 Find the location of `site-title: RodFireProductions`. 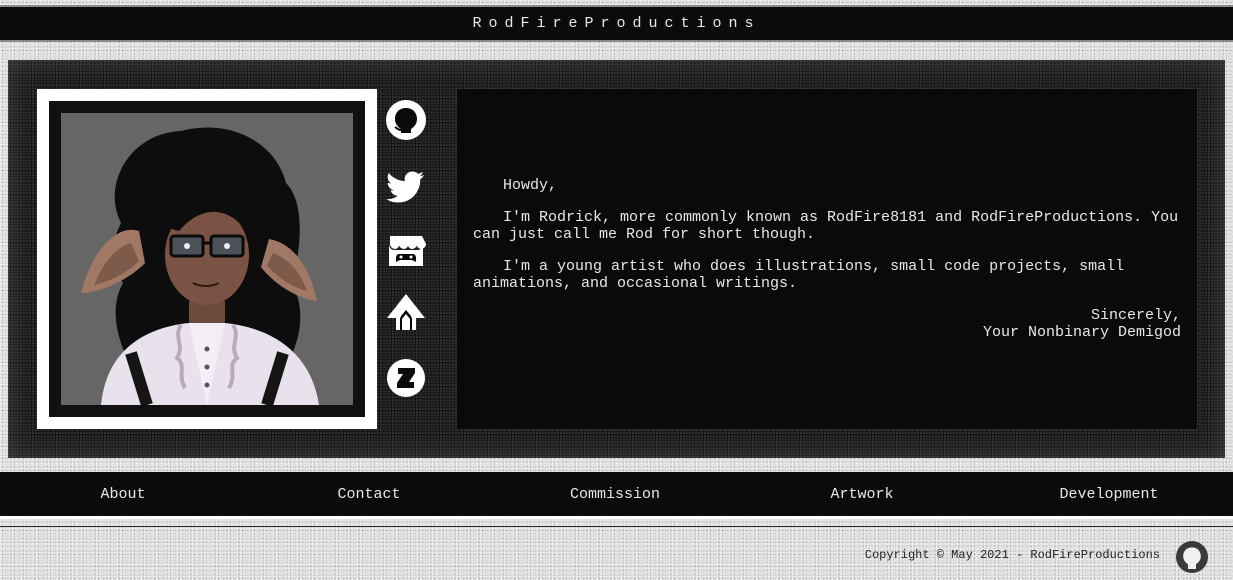

site-title: RodFireProductions is located at coordinates (616, 23).